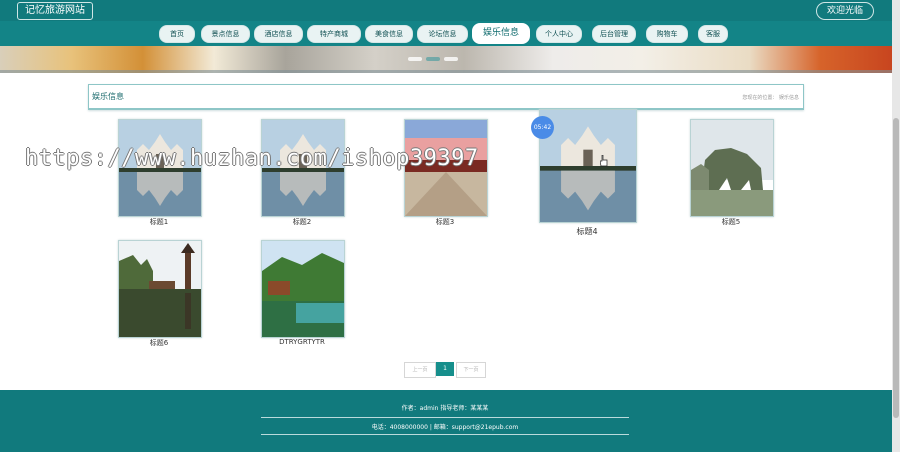 Image resolution: width=900 pixels, height=452 pixels. I want to click on banner, so click(446, 59).